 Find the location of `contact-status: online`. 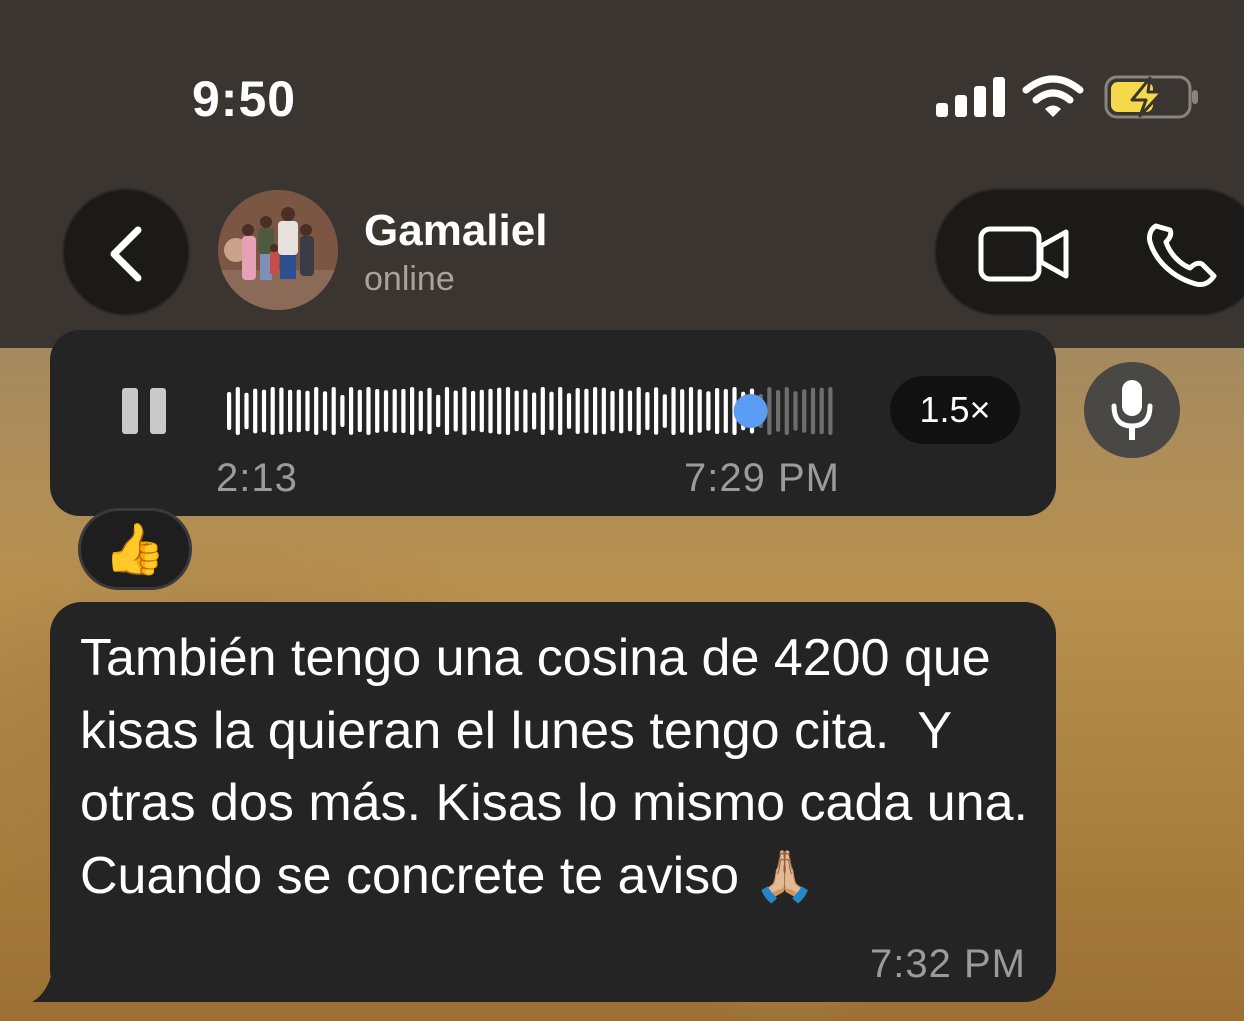

contact-status: online is located at coordinates (409, 279).